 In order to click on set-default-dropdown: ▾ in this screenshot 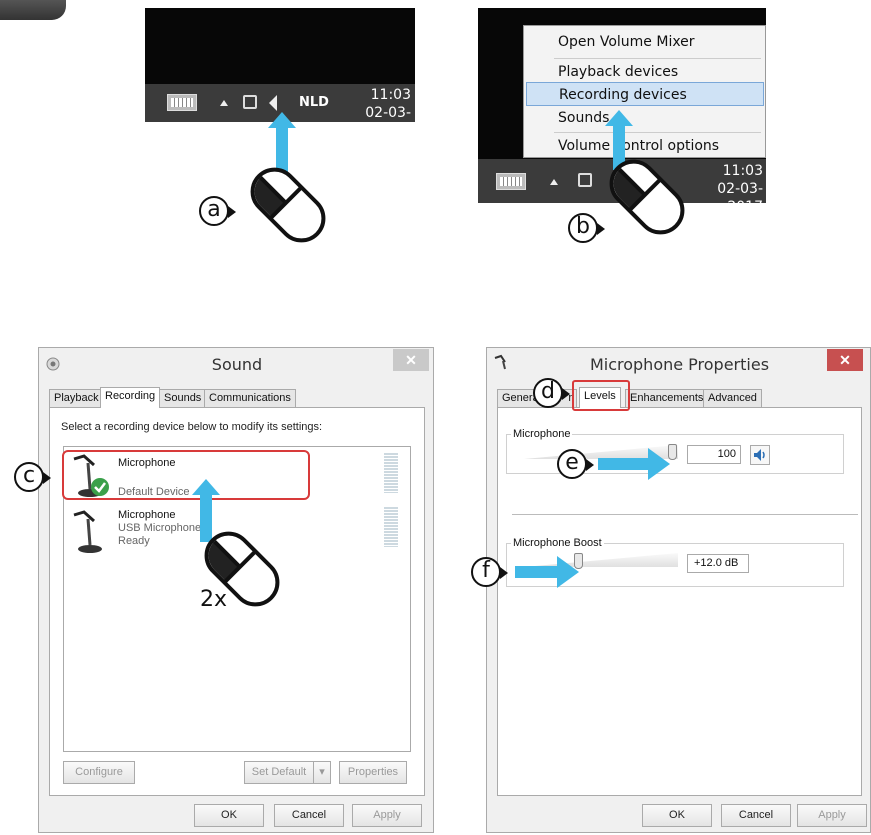, I will do `click(322, 772)`.